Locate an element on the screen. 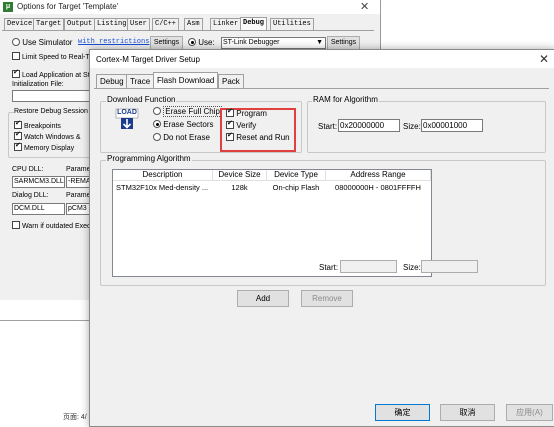 This screenshot has width=554, height=427. bg-title-bar: μ Options for Target 'Template' ✕ is located at coordinates (190, 7).